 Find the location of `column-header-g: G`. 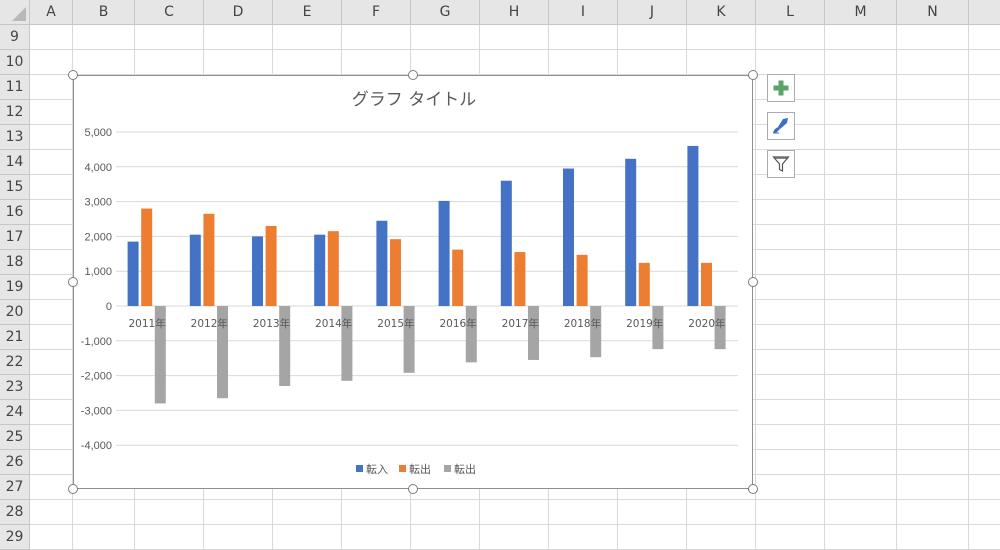

column-header-g: G is located at coordinates (445, 12).